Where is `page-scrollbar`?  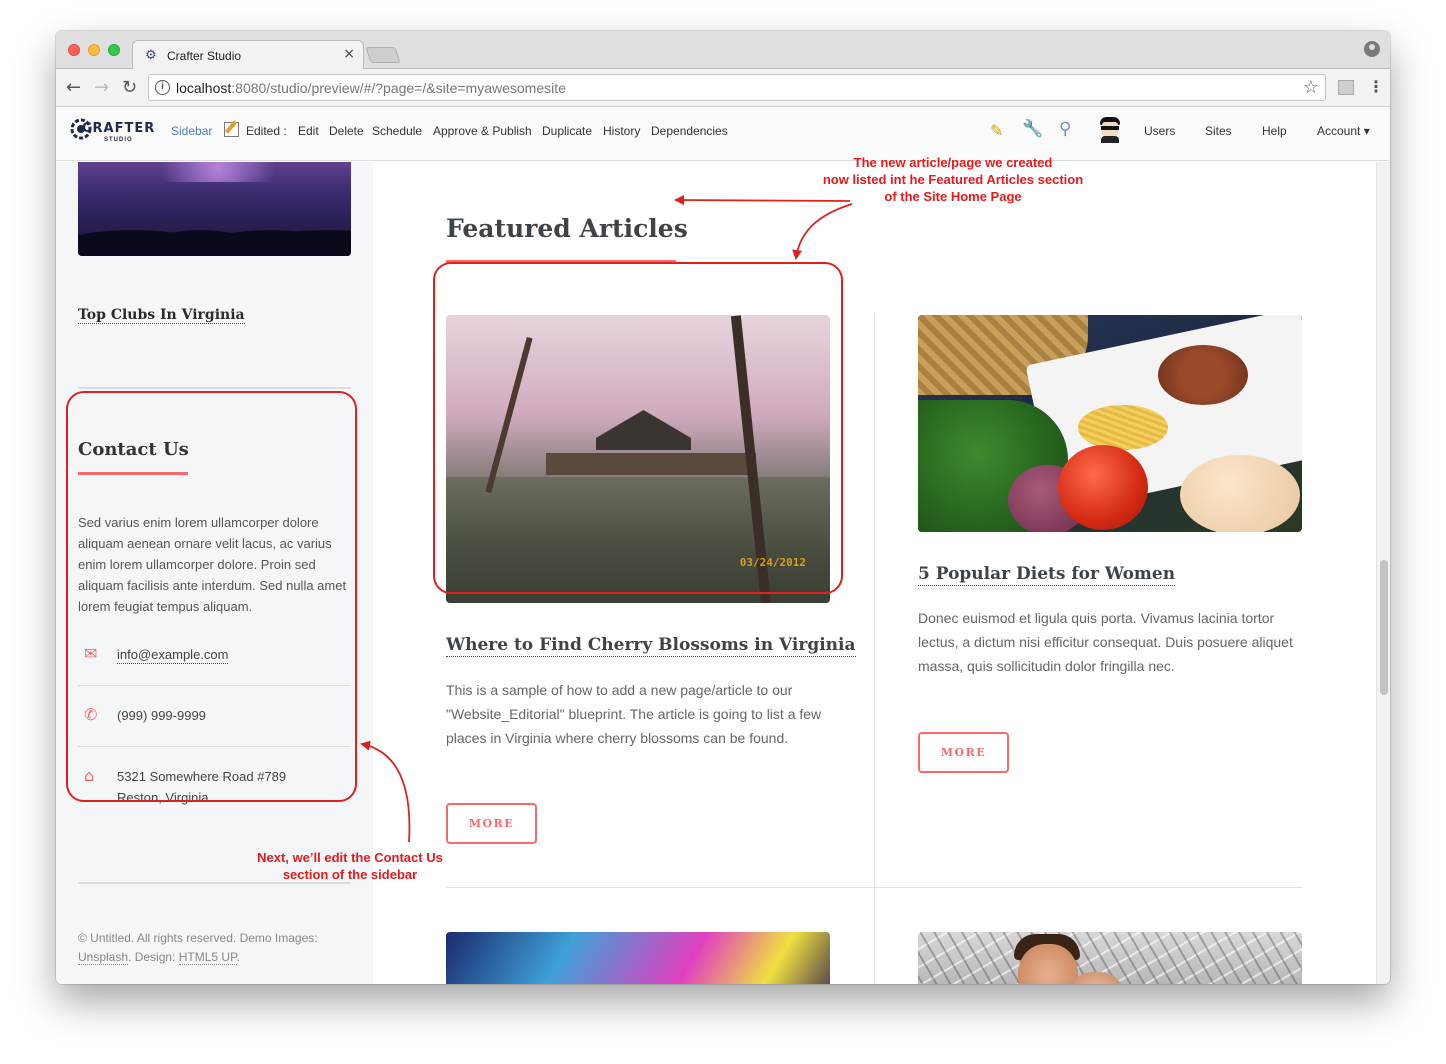
page-scrollbar is located at coordinates (1383, 573).